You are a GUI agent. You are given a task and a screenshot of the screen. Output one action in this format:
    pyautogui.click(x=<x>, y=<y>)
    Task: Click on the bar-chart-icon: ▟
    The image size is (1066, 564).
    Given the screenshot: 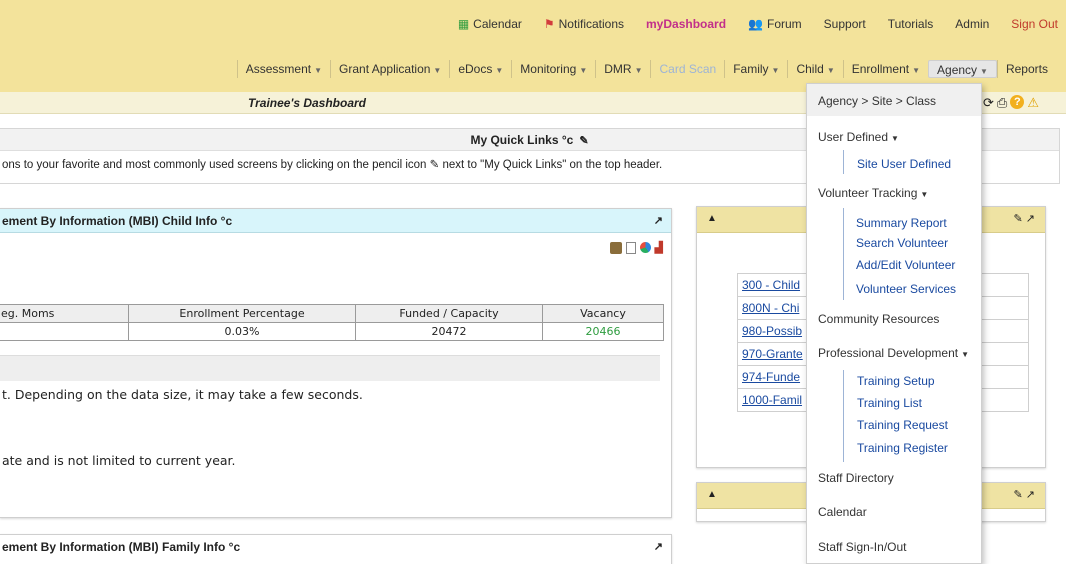 What is the action you would take?
    pyautogui.click(x=659, y=247)
    